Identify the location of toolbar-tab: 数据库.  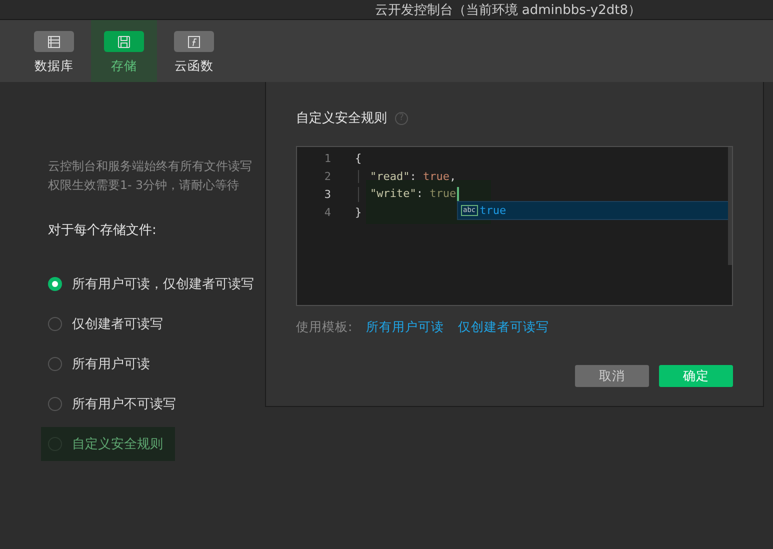
(54, 51).